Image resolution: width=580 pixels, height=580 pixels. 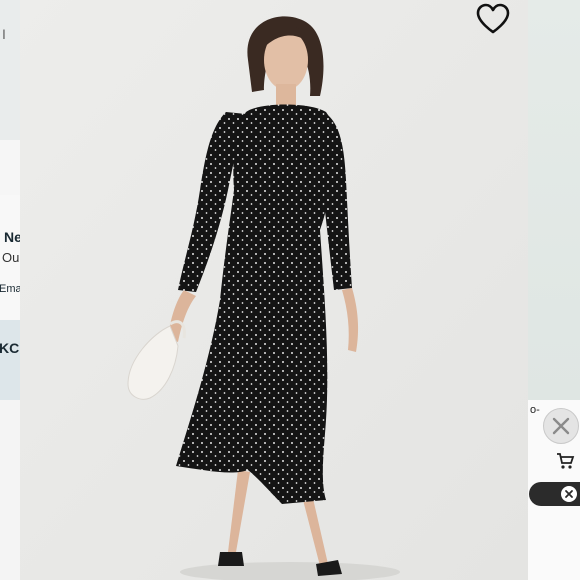 I want to click on left-page-subline: Ou, so click(x=11, y=257).